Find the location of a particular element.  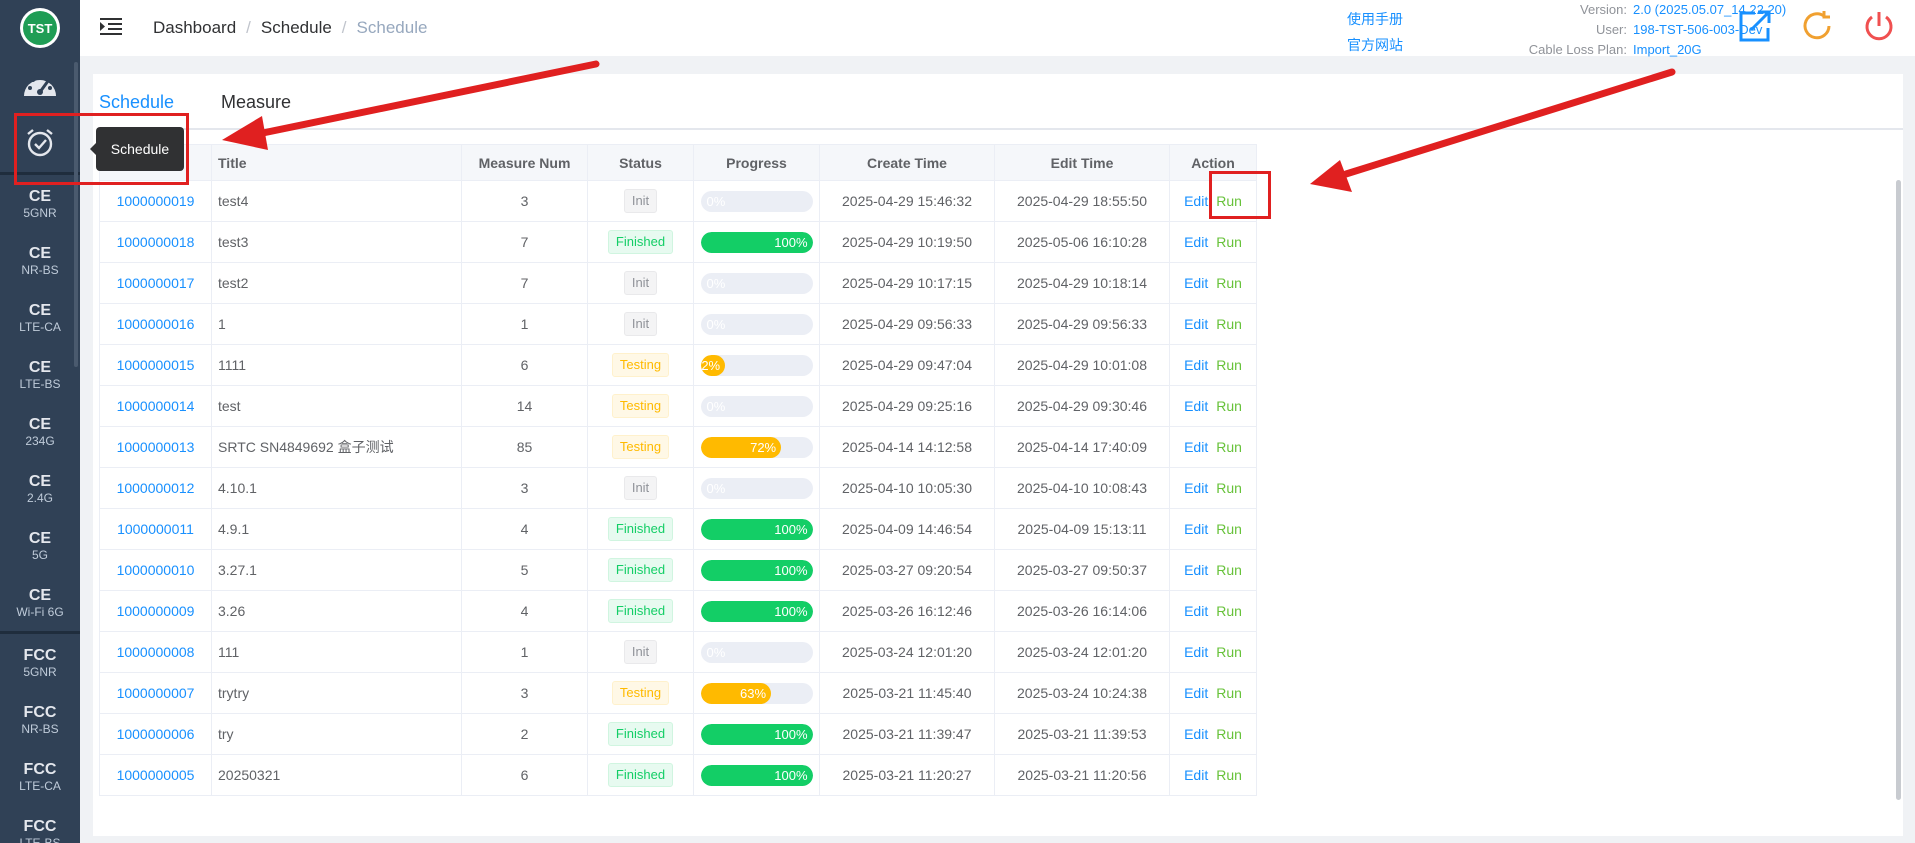

row-id-link: 1000000008 is located at coordinates (155, 652).